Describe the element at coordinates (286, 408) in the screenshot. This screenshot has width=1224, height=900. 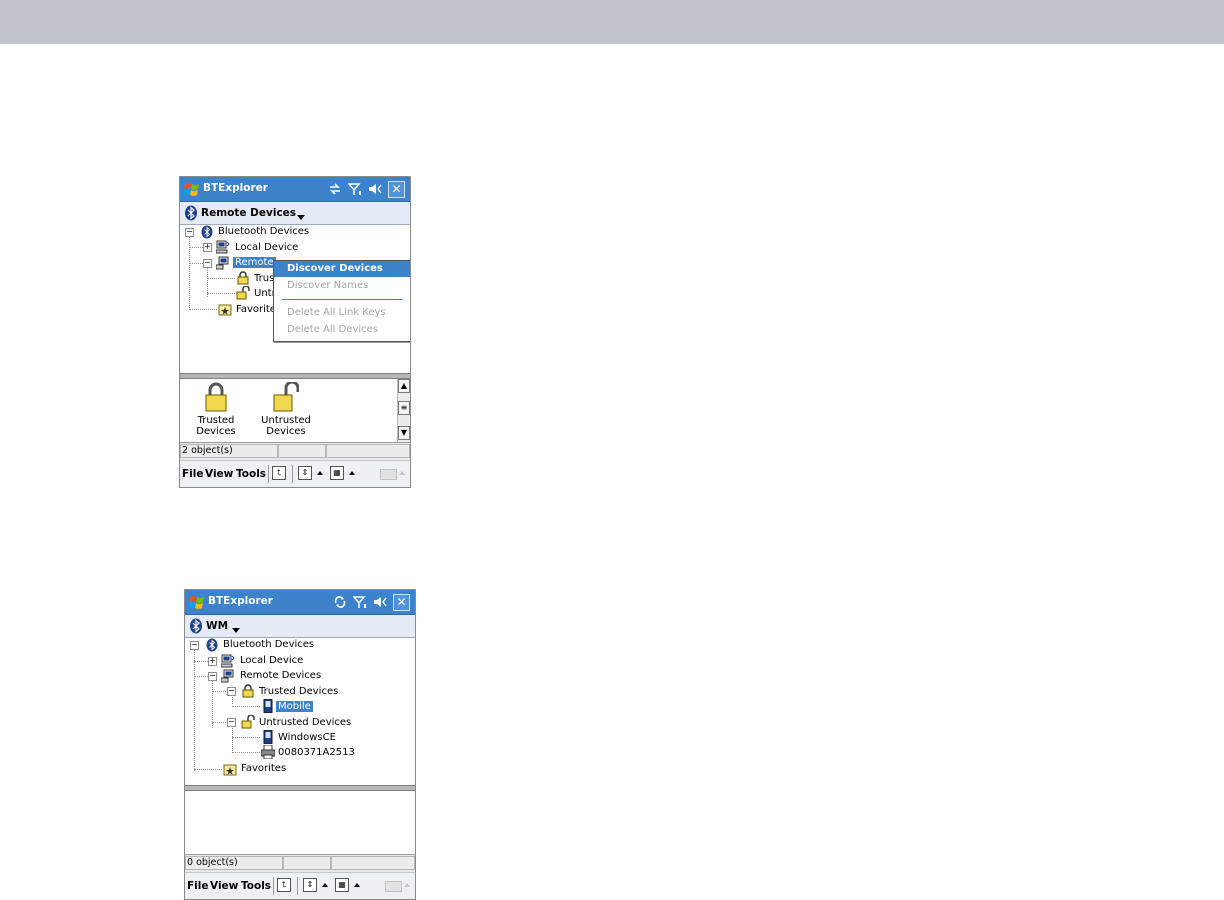
I see `list-item-untrusted-devices: Untrusted Devices` at that location.